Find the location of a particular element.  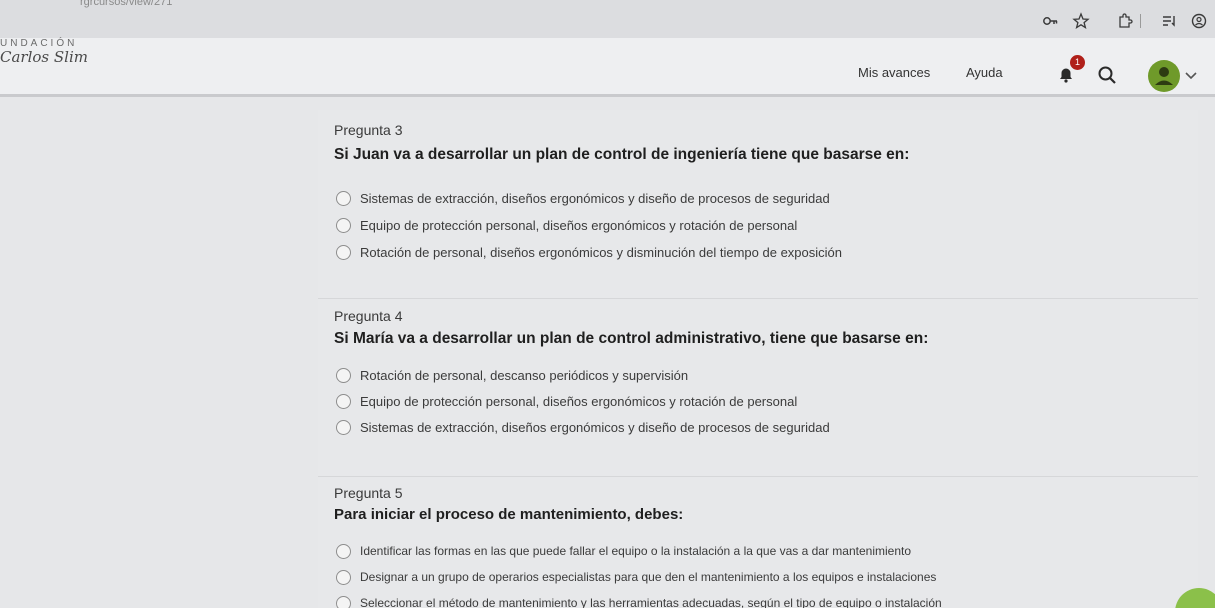

browser-toolbar: rgrcursos/view/271 is located at coordinates (607, 19).